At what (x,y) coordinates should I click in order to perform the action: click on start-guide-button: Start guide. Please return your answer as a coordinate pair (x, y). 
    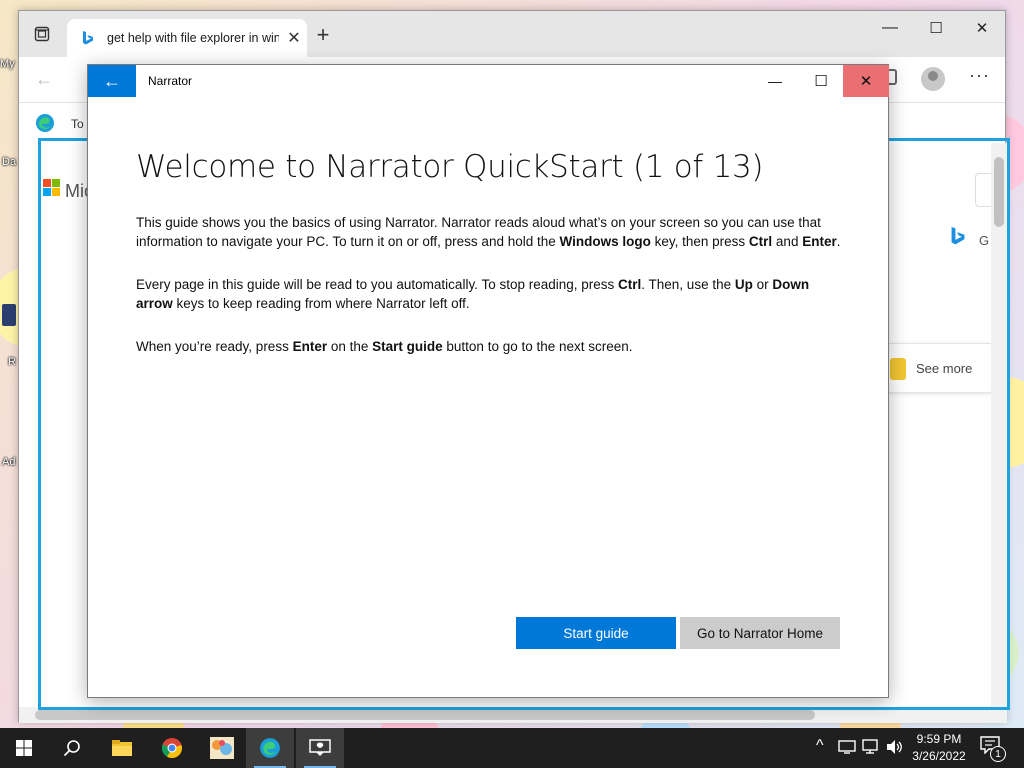
    Looking at the image, I should click on (596, 633).